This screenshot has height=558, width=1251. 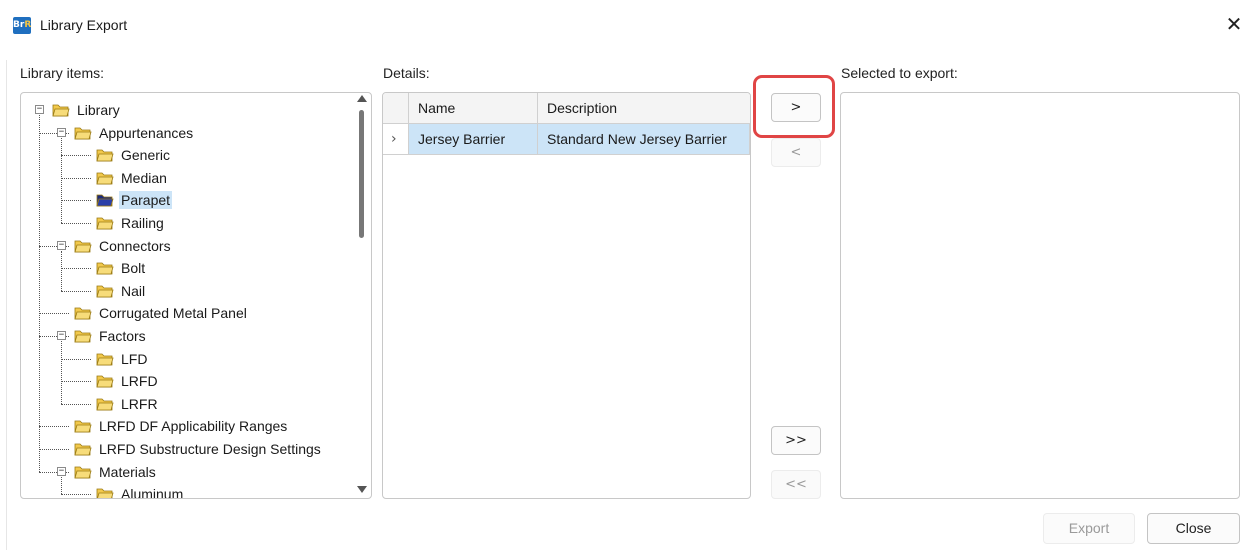 I want to click on tree-node: LRFR, so click(x=128, y=404).